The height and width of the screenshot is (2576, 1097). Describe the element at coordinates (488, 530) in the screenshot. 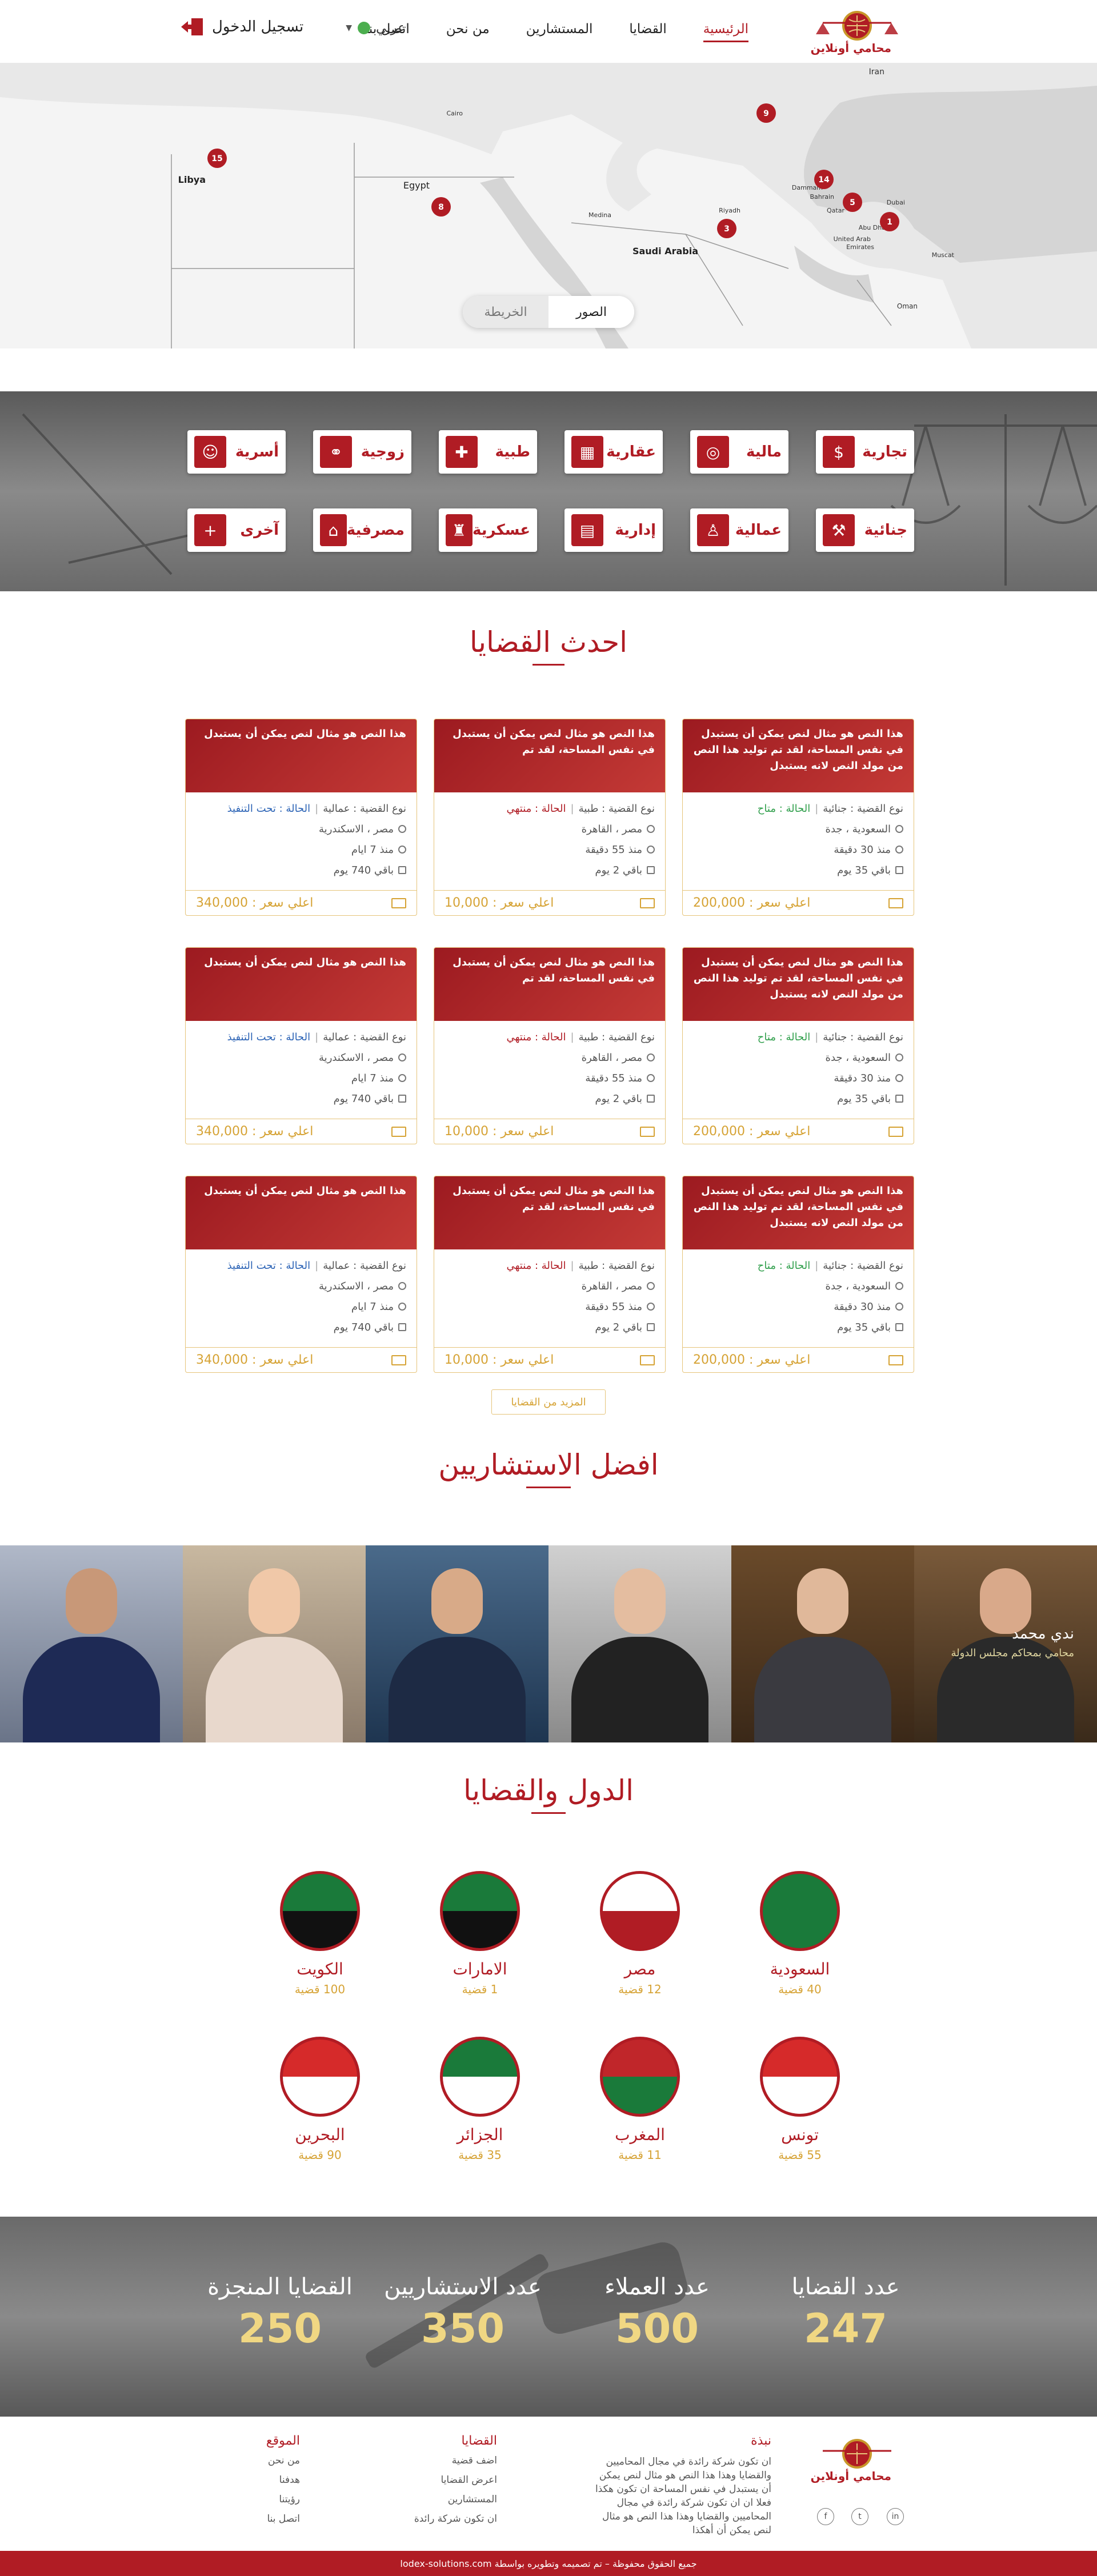

I see `category-military: عسكرية ♜` at that location.